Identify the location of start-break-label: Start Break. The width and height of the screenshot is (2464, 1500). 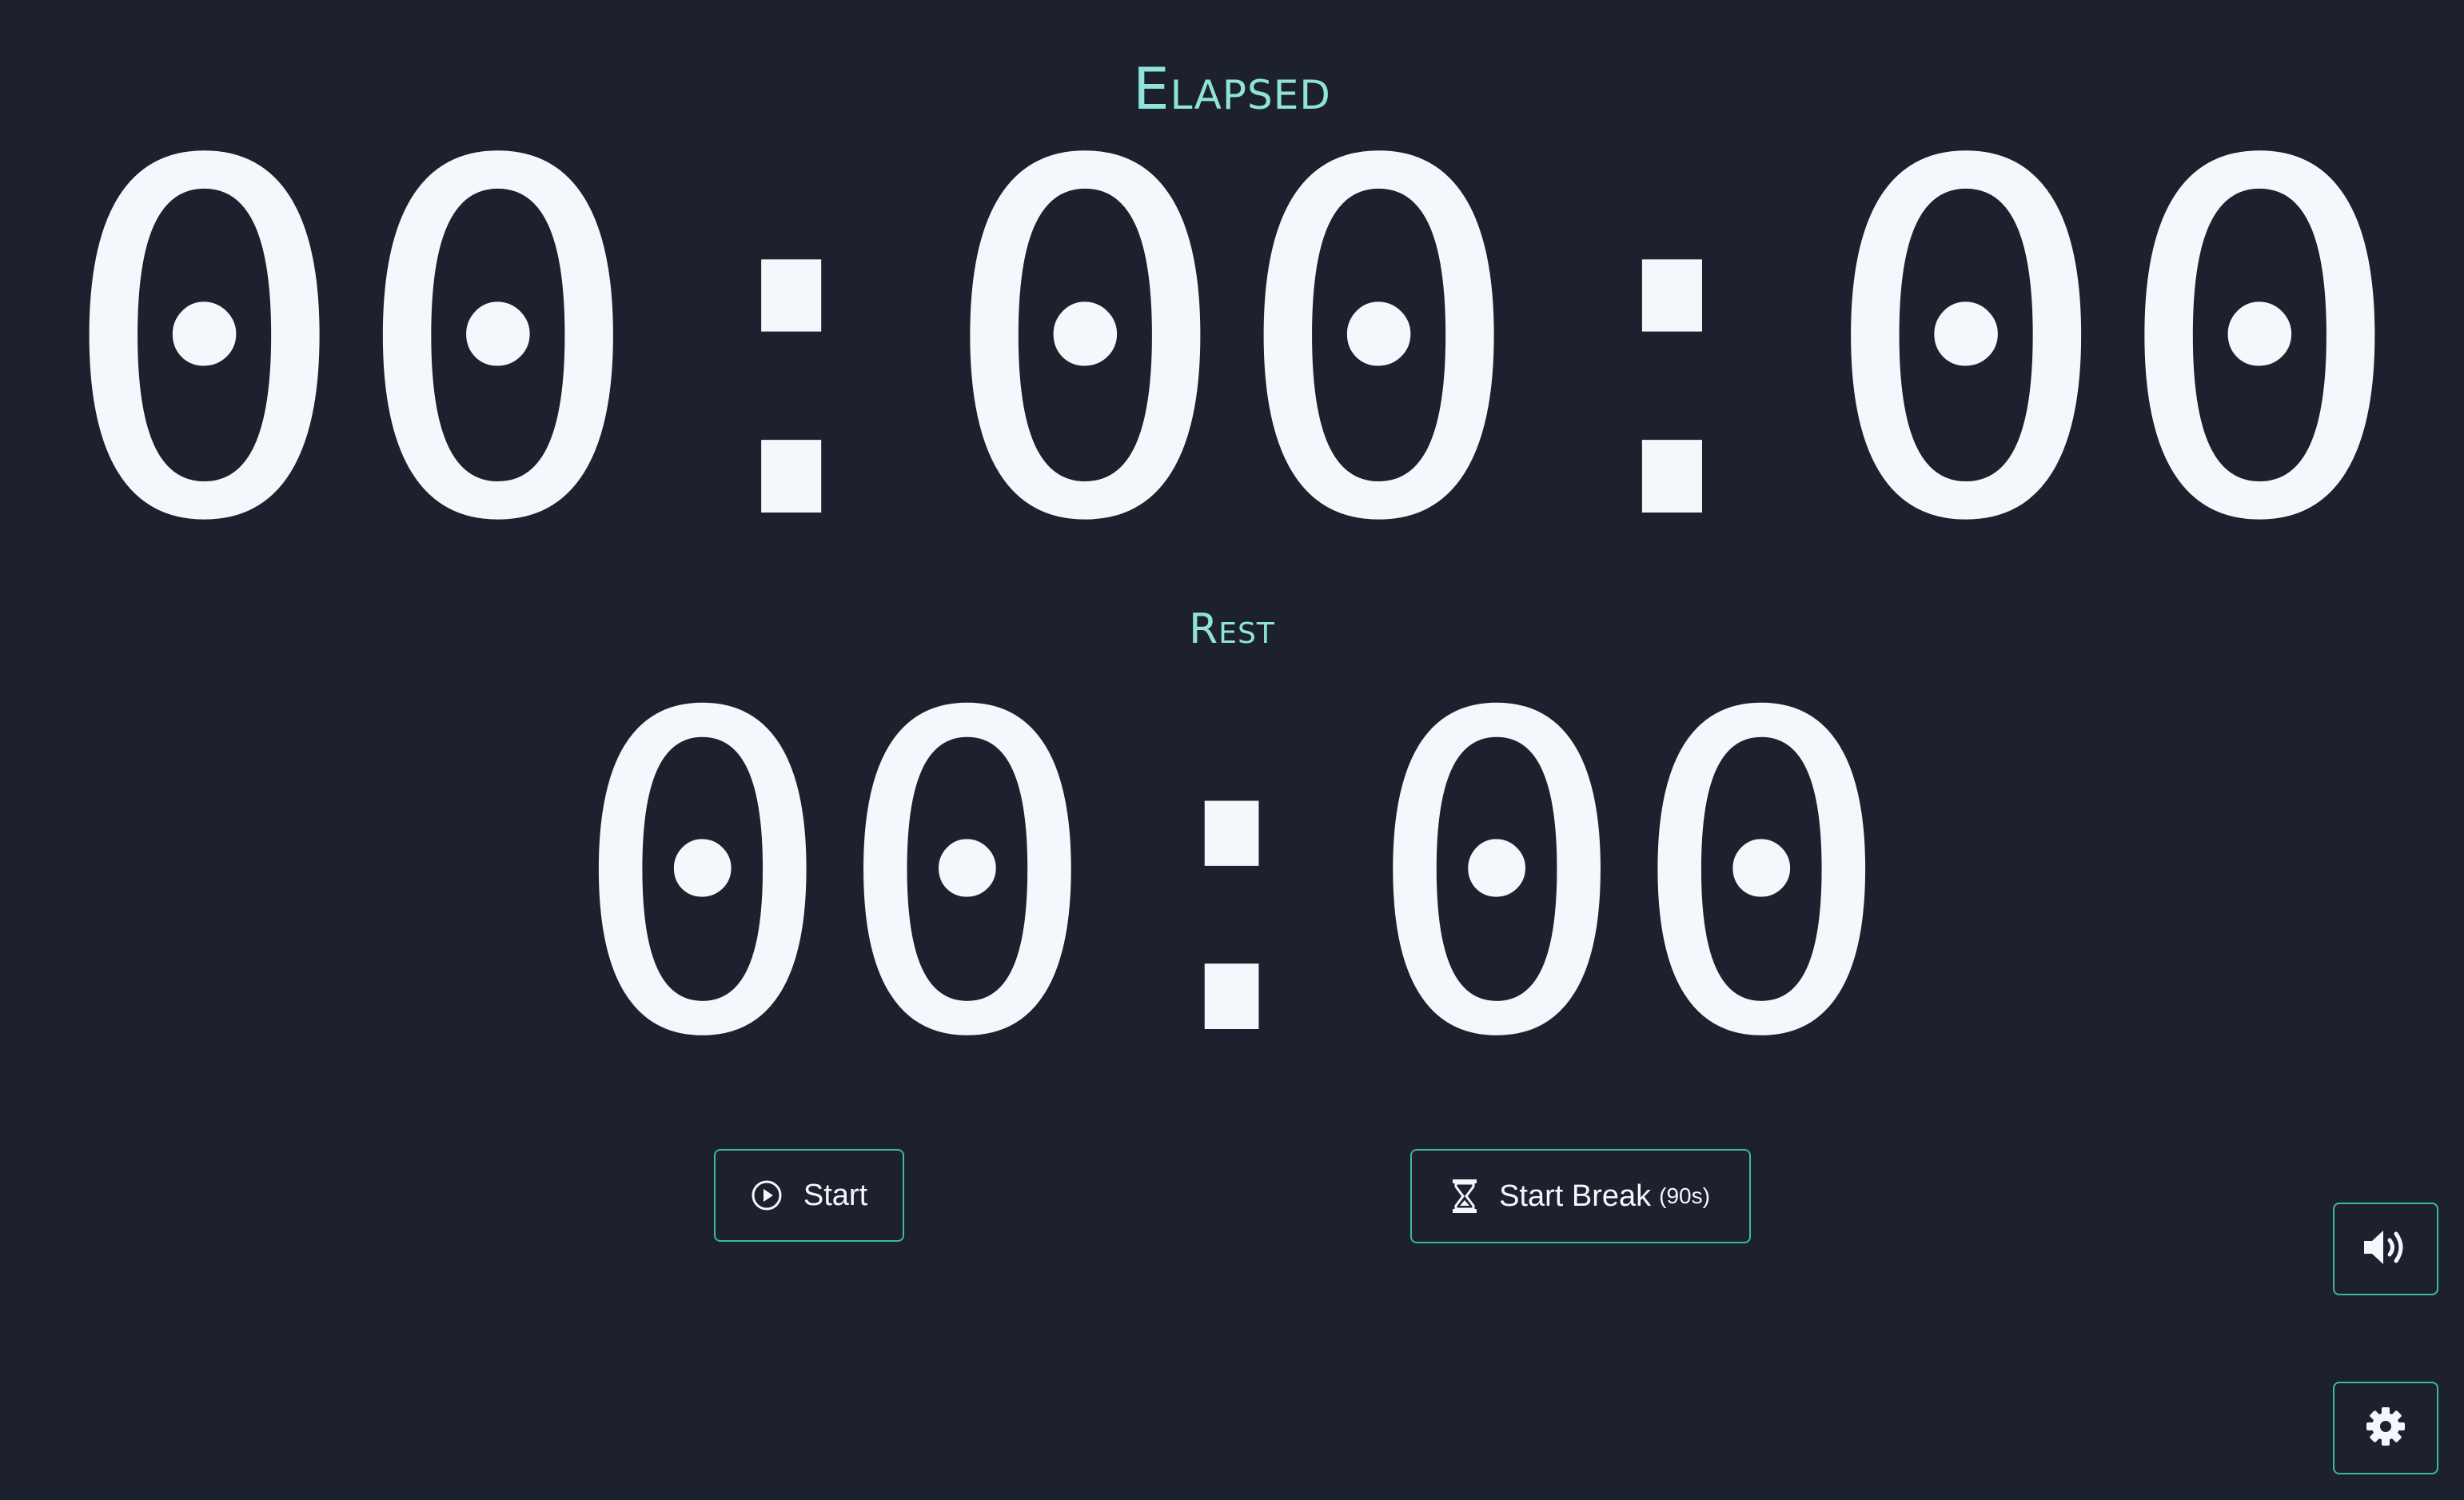
(1575, 1196).